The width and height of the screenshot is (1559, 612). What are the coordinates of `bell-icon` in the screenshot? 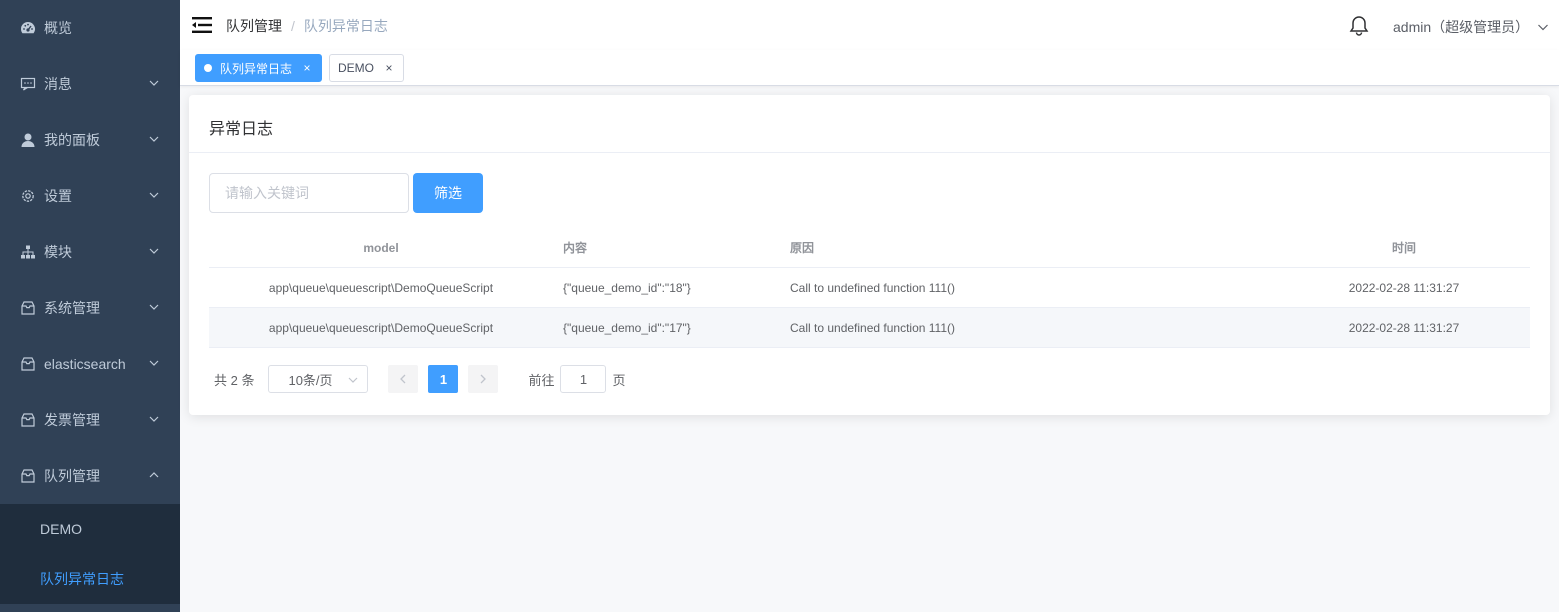 It's located at (1359, 25).